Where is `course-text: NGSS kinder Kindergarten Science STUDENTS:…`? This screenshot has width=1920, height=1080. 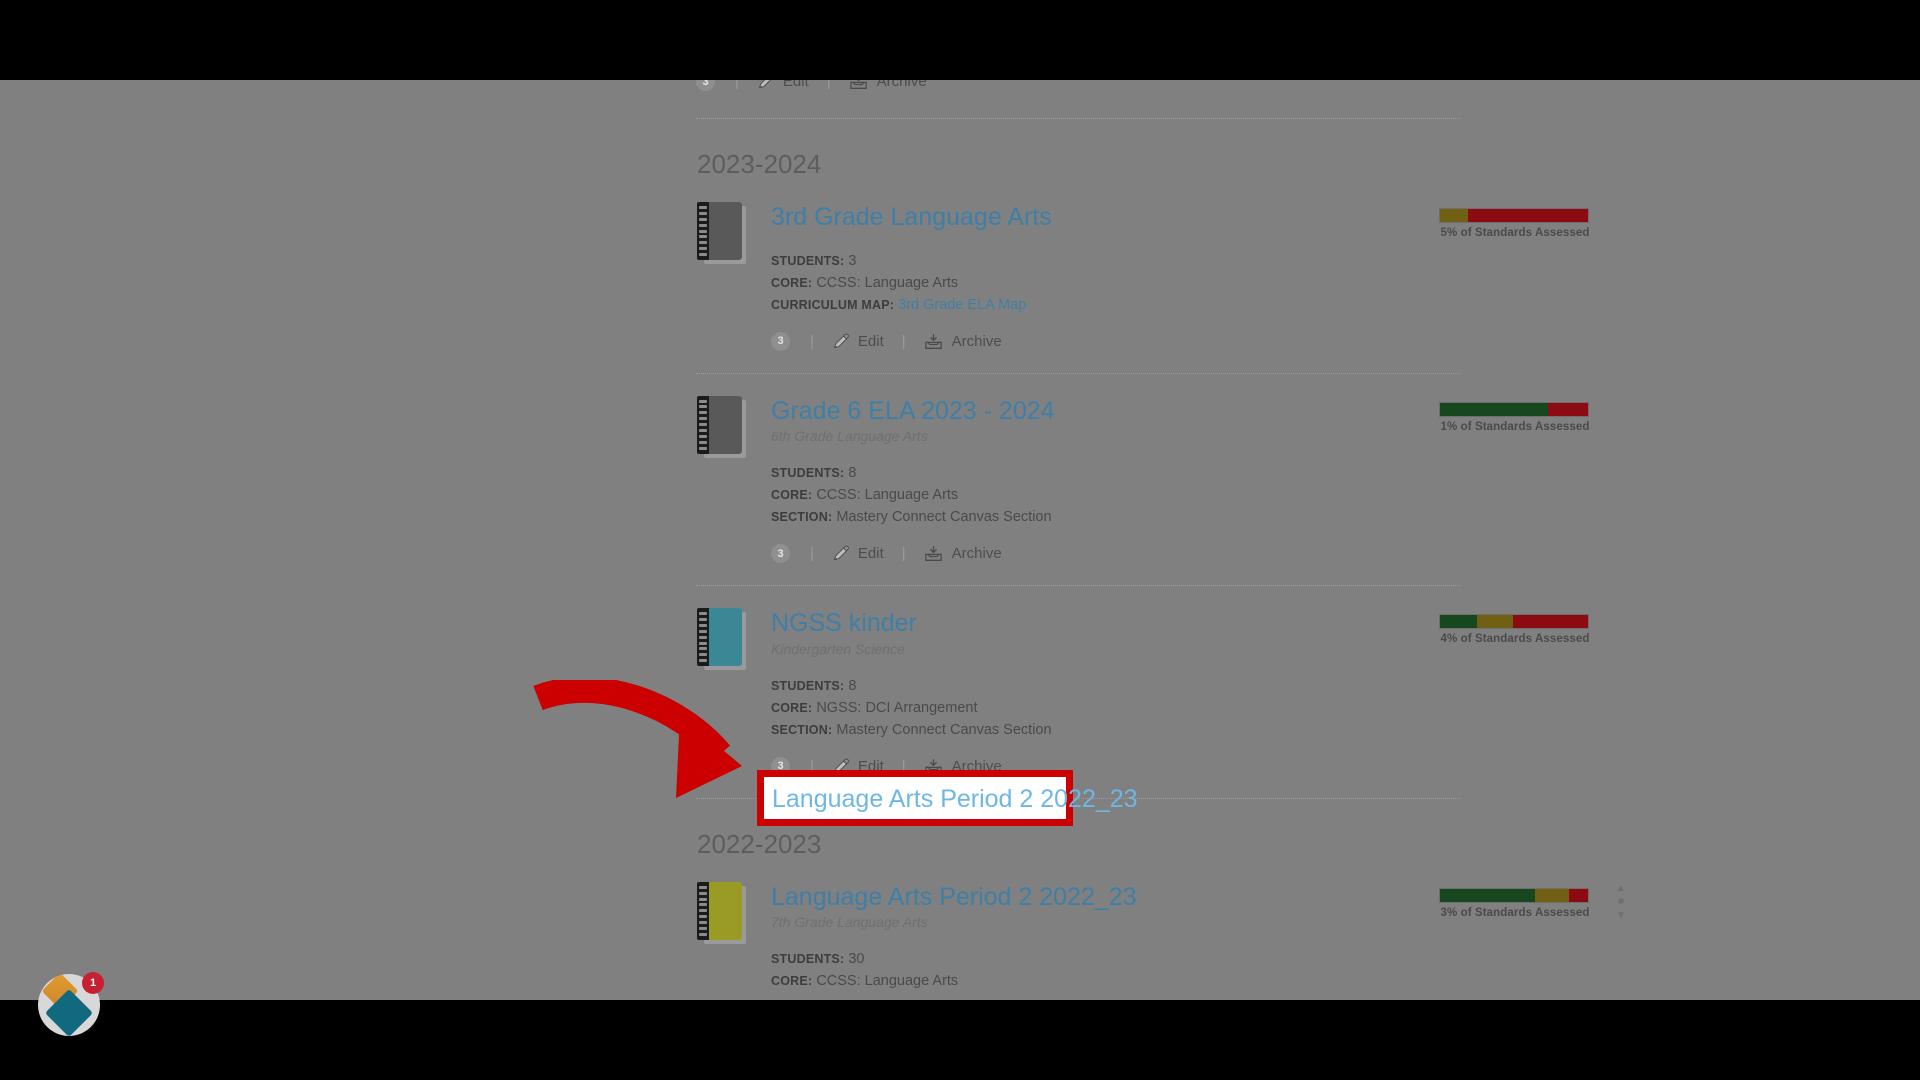 course-text: NGSS kinder Kindergarten Science STUDENTS:… is located at coordinates (1103, 692).